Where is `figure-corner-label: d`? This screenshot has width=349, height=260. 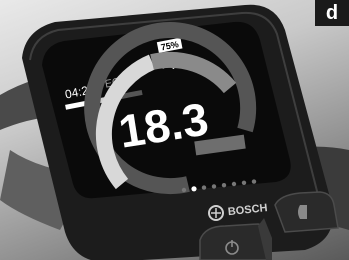
figure-corner-label: d is located at coordinates (332, 13).